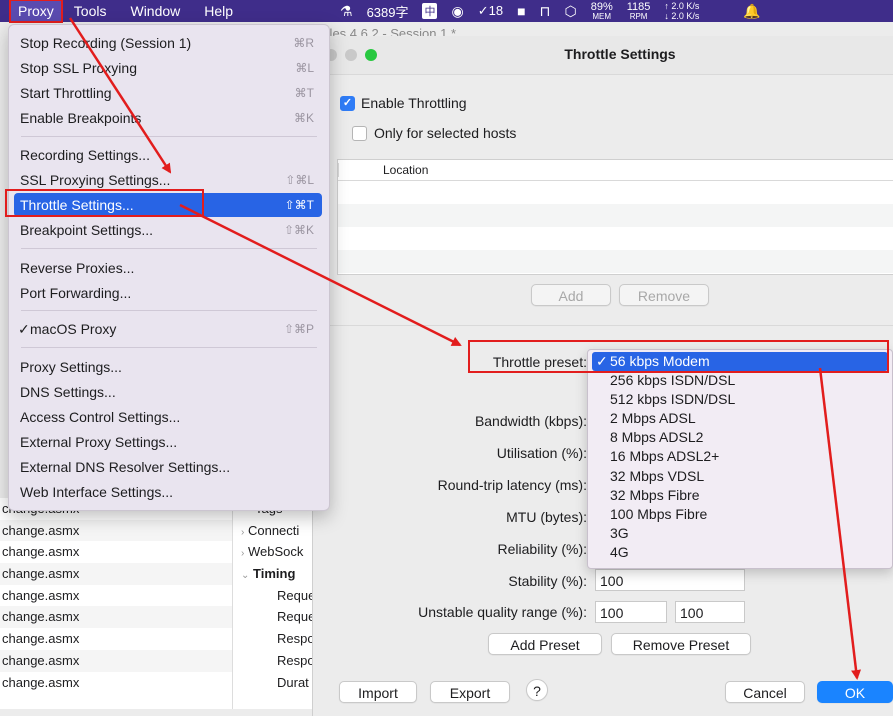  Describe the element at coordinates (457, 11) in the screenshot. I see `globe-icon: ◉` at that location.